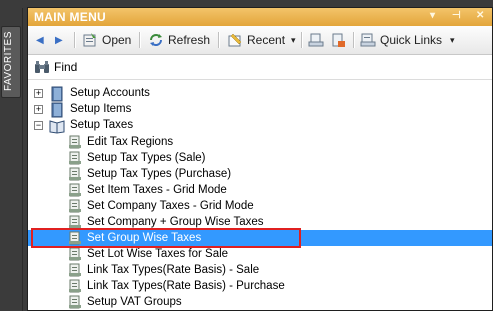 The width and height of the screenshot is (493, 311). What do you see at coordinates (134, 302) in the screenshot?
I see `tree-item-label: Setup VAT Groups` at bounding box center [134, 302].